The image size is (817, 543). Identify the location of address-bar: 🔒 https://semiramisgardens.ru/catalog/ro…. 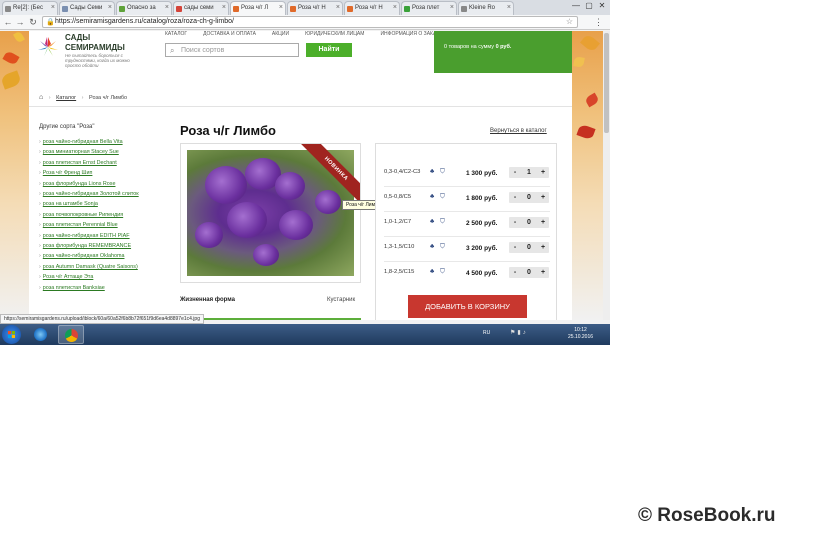
(310, 22).